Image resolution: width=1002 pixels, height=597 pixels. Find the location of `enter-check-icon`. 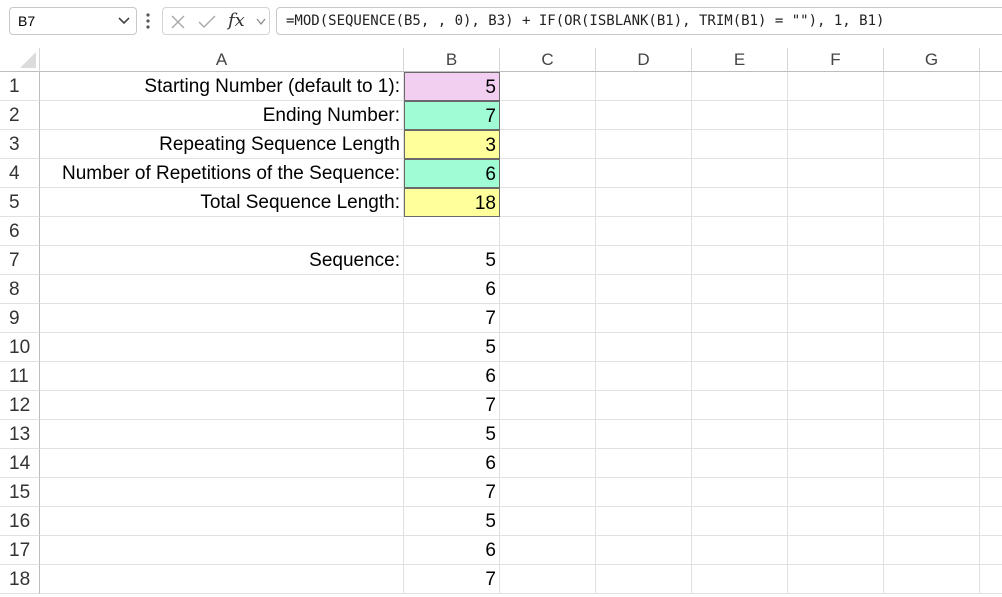

enter-check-icon is located at coordinates (207, 22).